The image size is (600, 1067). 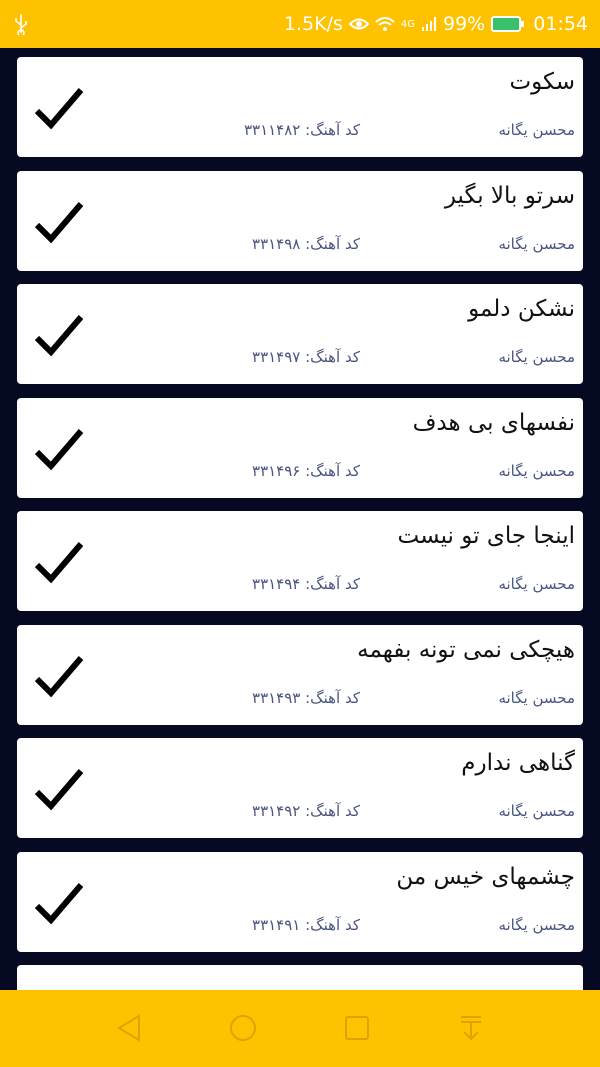 What do you see at coordinates (357, 1028) in the screenshot?
I see `recents-icon` at bounding box center [357, 1028].